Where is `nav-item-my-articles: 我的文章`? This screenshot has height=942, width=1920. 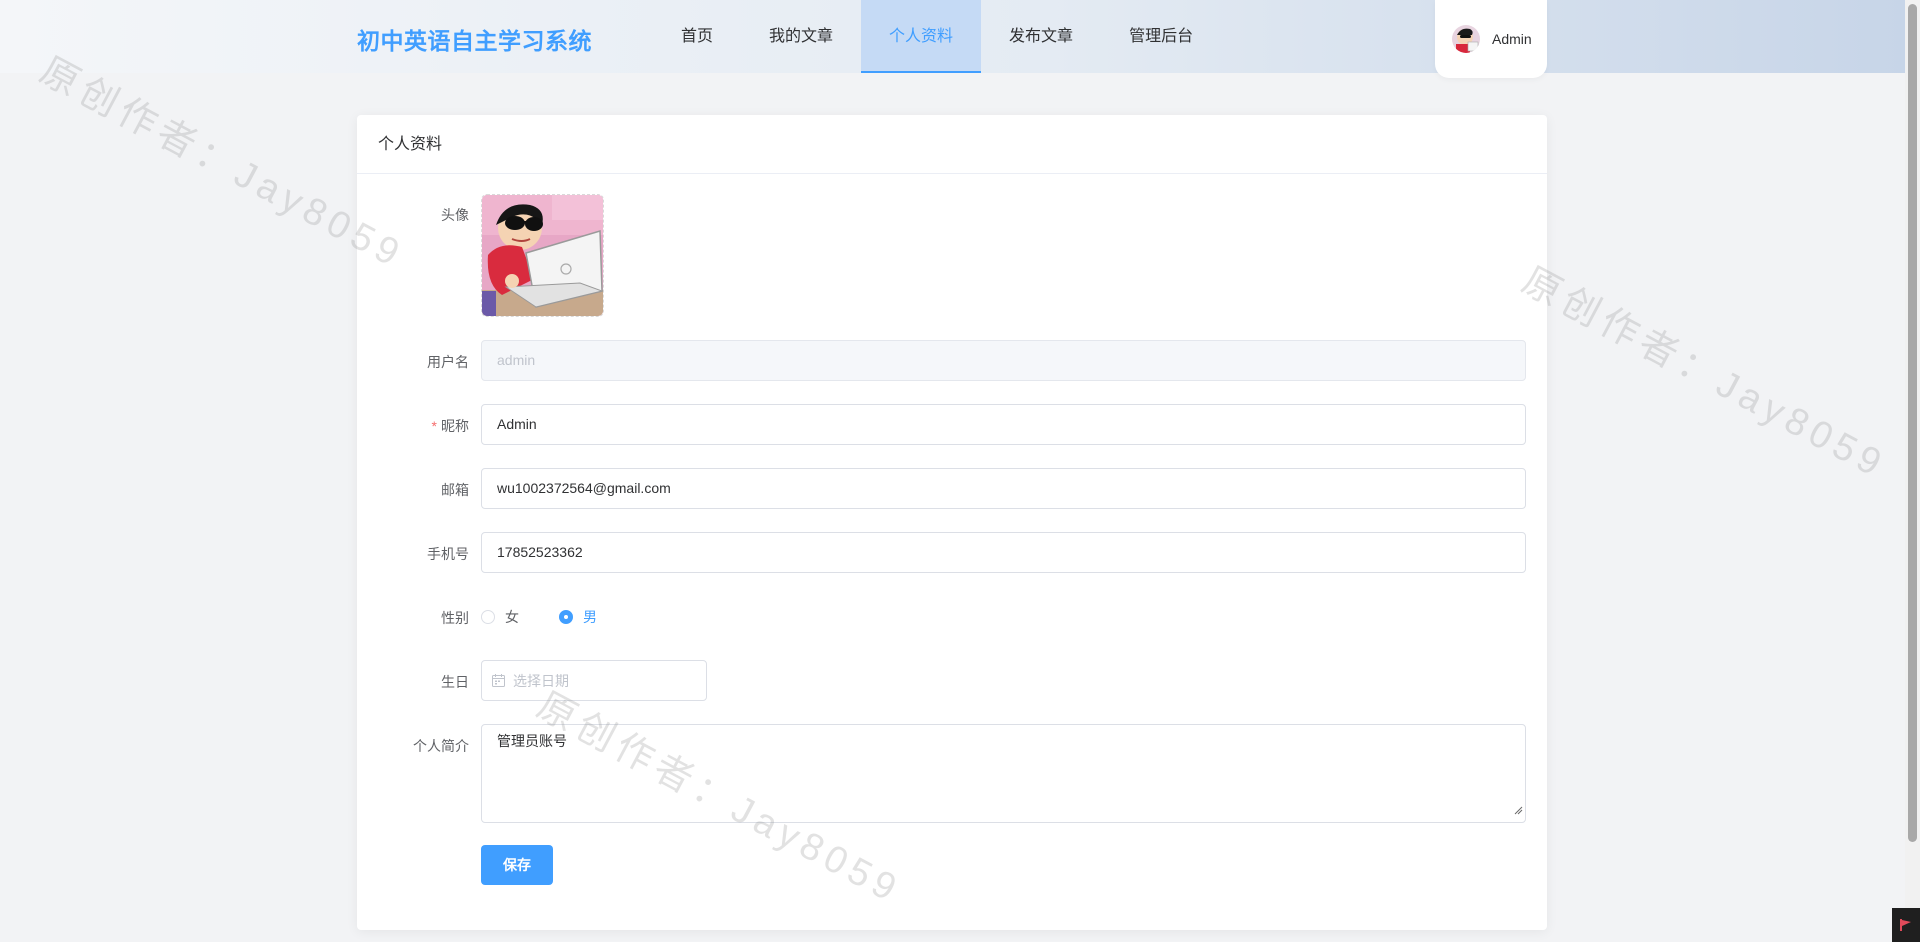 nav-item-my-articles: 我的文章 is located at coordinates (801, 36).